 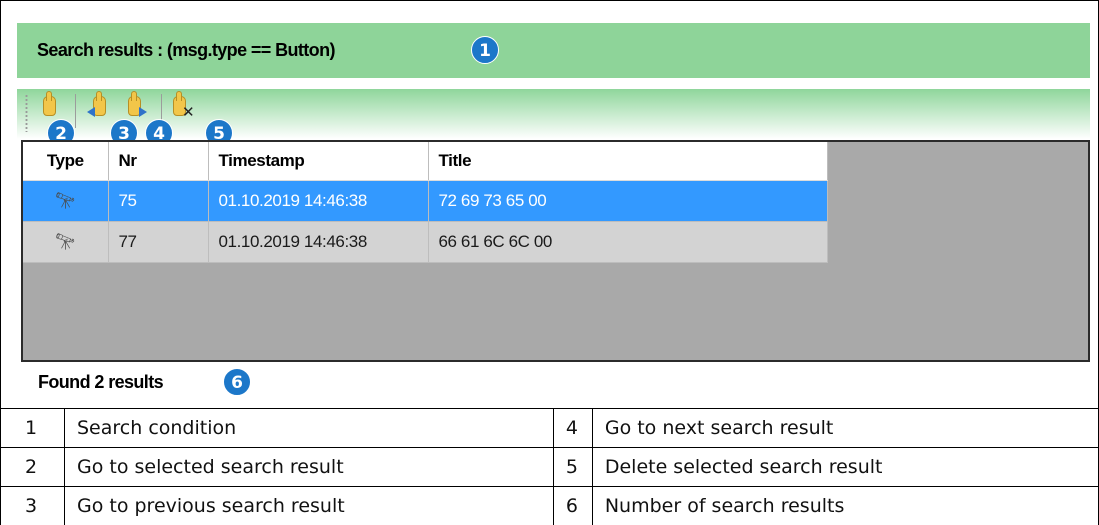 What do you see at coordinates (26, 113) in the screenshot?
I see `toolbar-grip` at bounding box center [26, 113].